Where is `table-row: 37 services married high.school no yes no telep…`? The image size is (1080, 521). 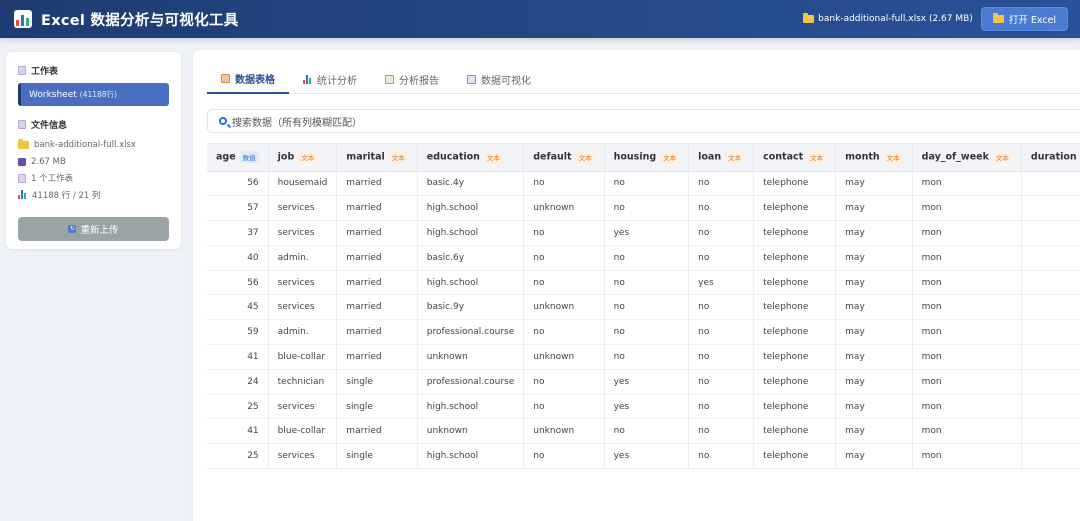 table-row: 37 services married high.school no yes no telep… is located at coordinates (643, 233).